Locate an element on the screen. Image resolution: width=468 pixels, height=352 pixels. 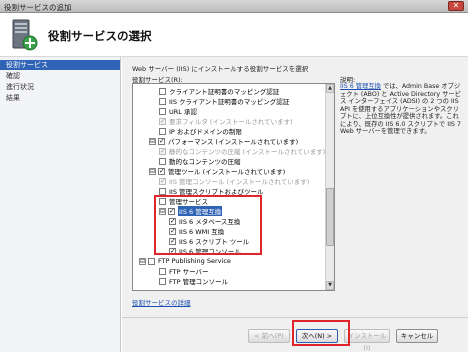
cancel-button: キャンセル is located at coordinates (417, 336).